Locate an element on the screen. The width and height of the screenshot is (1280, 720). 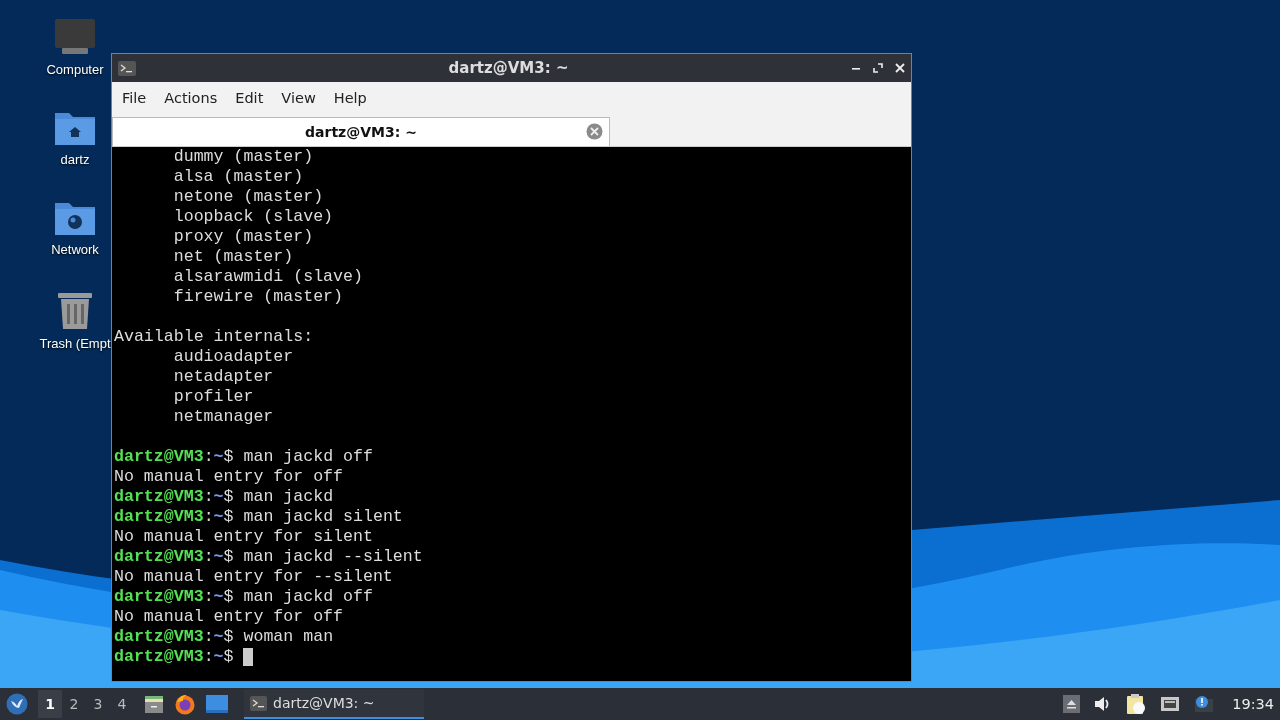
terminal-prompt-line: dartz@VM3:~$ man jackd is located at coordinates (224, 497).